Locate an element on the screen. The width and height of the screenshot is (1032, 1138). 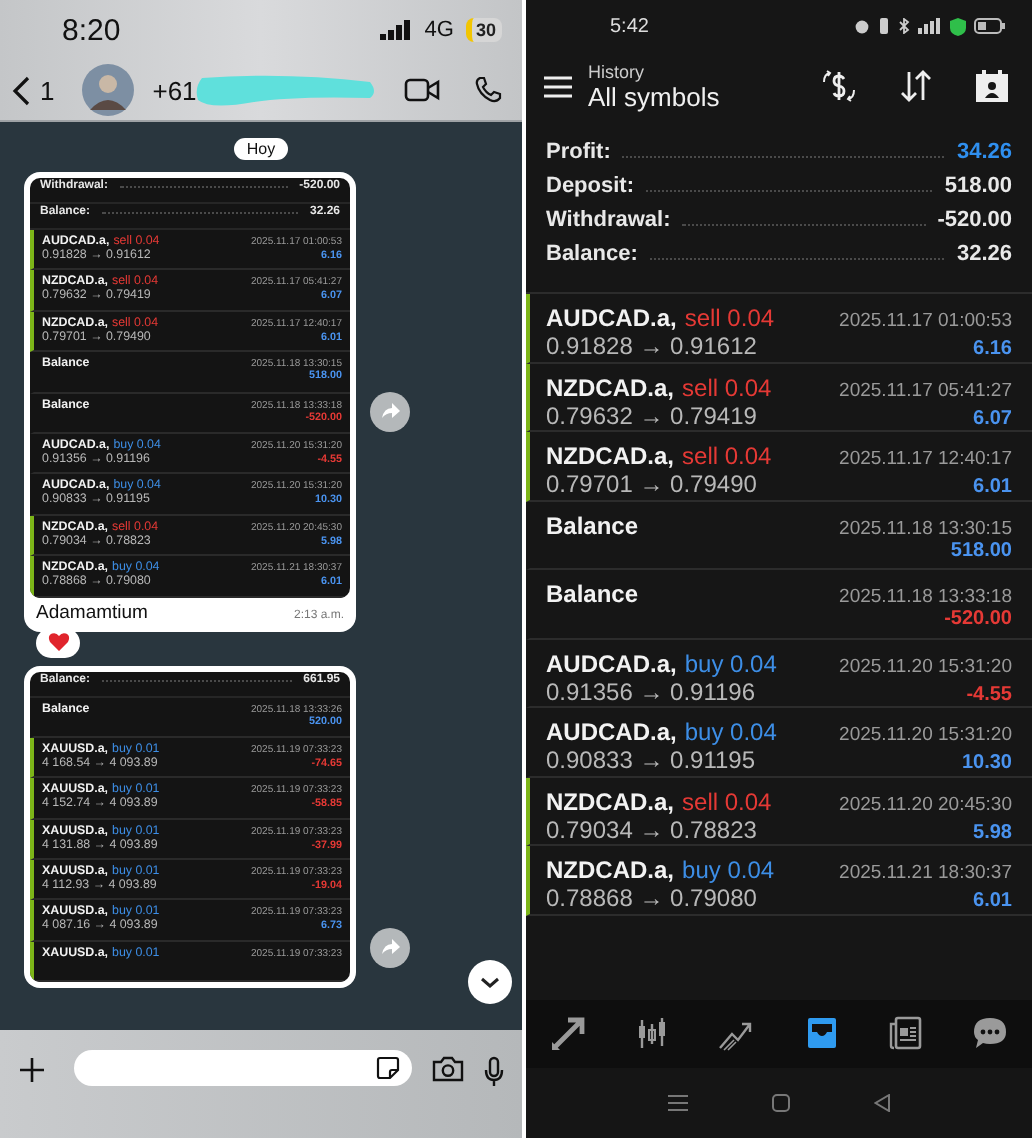
menu-icon is located at coordinates (558, 86).